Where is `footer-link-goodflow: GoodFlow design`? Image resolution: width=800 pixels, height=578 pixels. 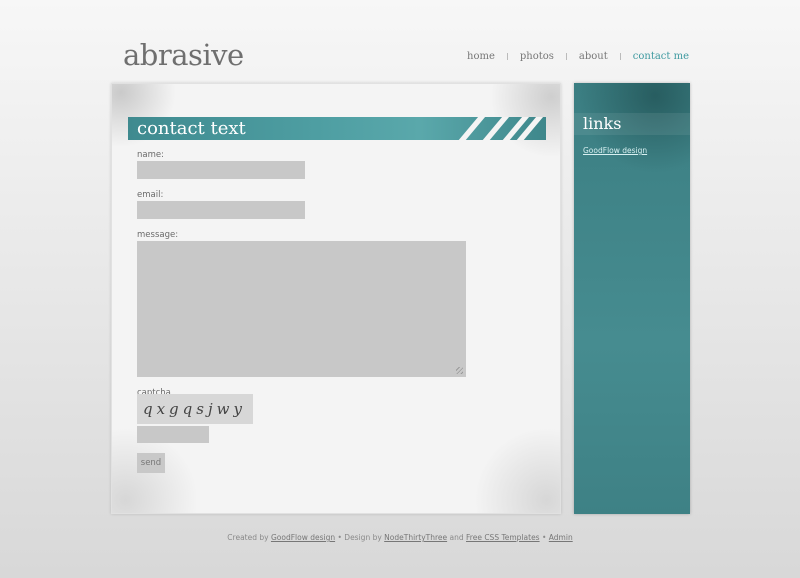
footer-link-goodflow: GoodFlow design is located at coordinates (303, 537).